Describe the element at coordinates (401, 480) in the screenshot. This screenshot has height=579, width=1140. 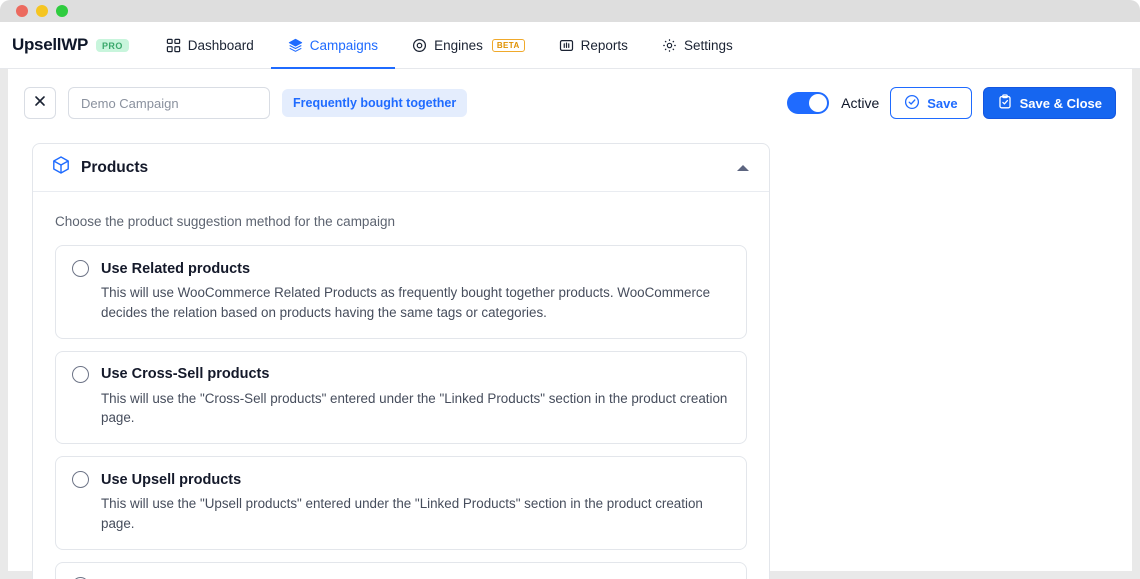
I see `option-header: Use Upsell products` at that location.